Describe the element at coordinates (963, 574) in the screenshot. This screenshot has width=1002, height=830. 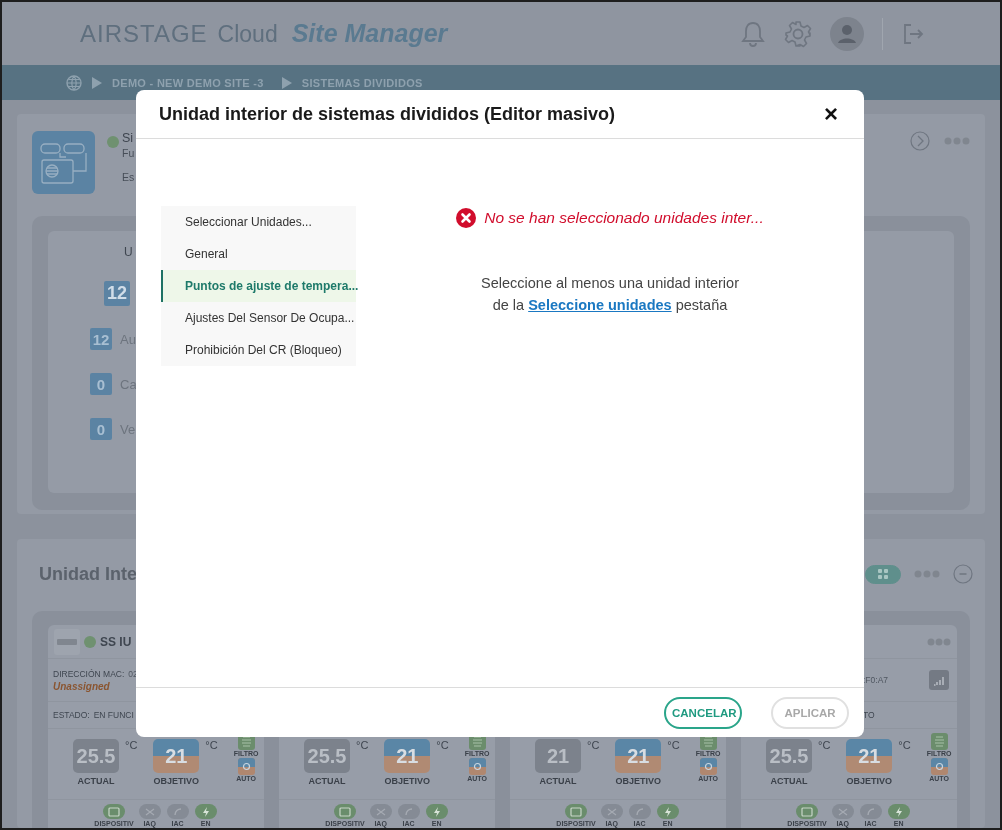
I see `collapse-icon` at that location.